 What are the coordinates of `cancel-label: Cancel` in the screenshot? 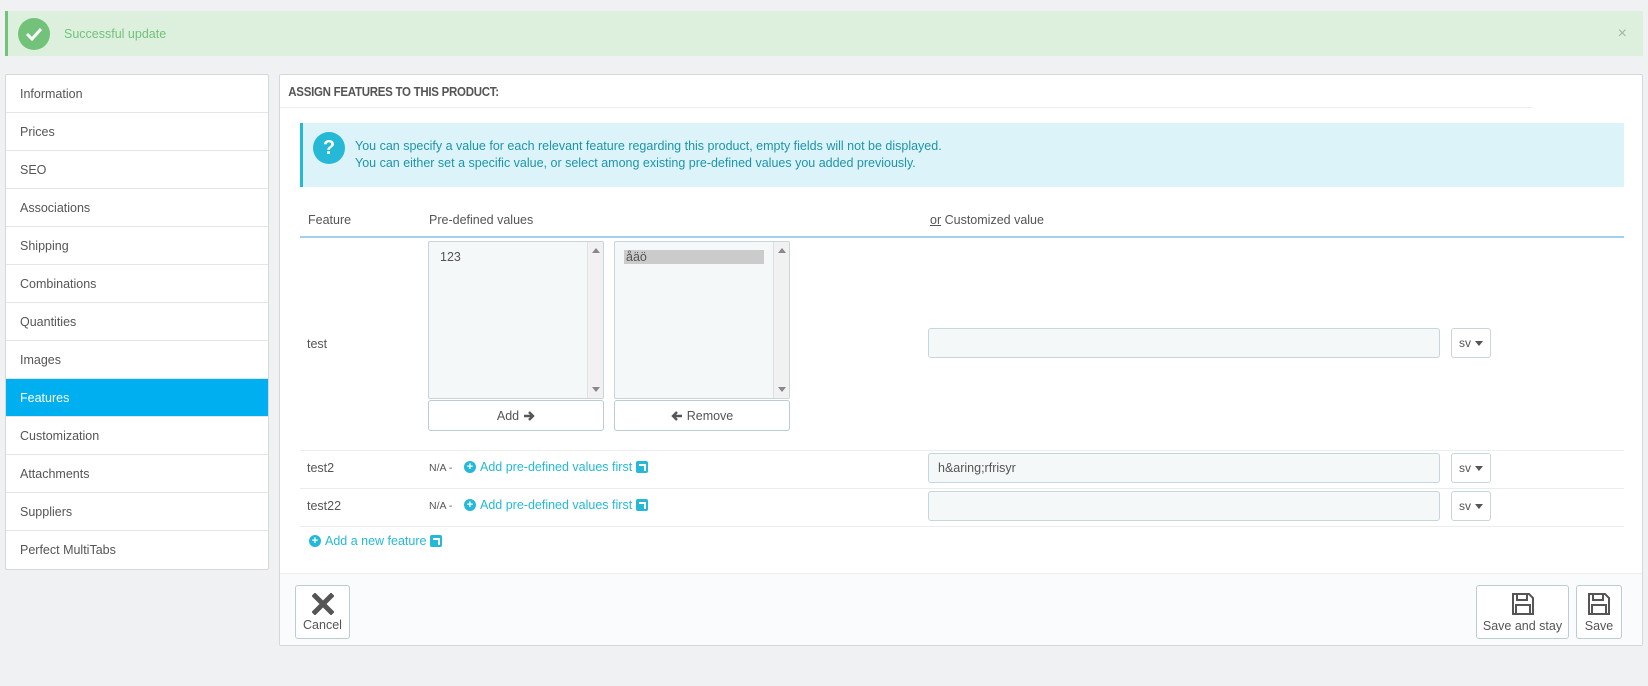 It's located at (322, 624).